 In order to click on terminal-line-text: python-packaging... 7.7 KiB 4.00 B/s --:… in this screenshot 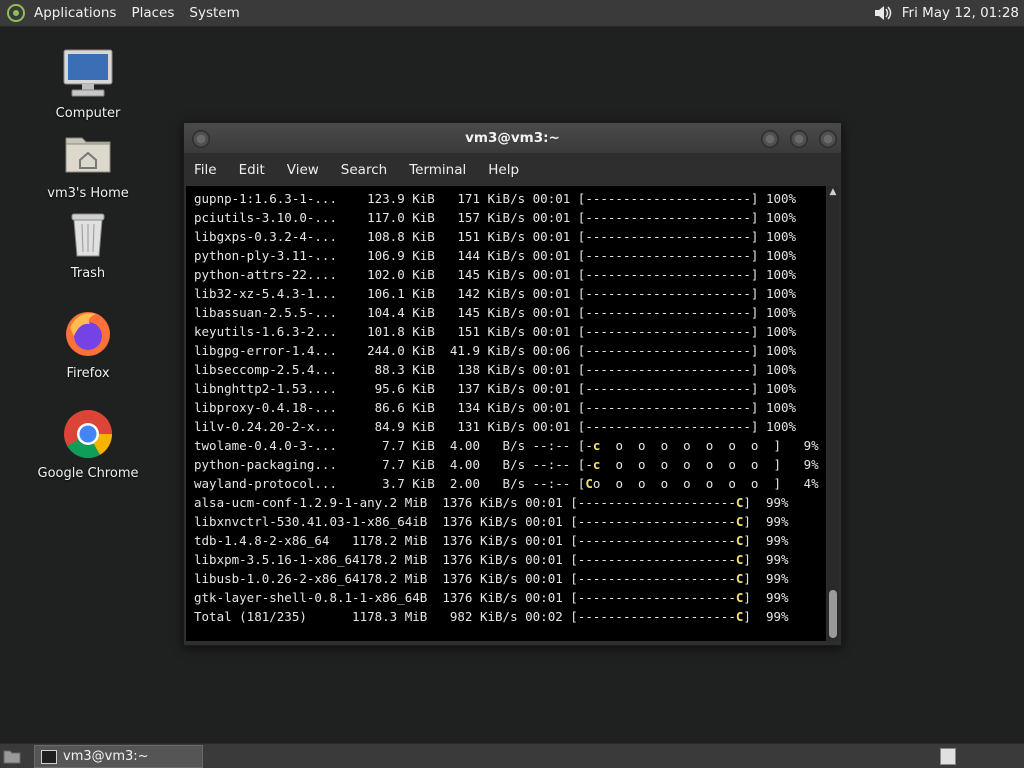, I will do `click(393, 464)`.